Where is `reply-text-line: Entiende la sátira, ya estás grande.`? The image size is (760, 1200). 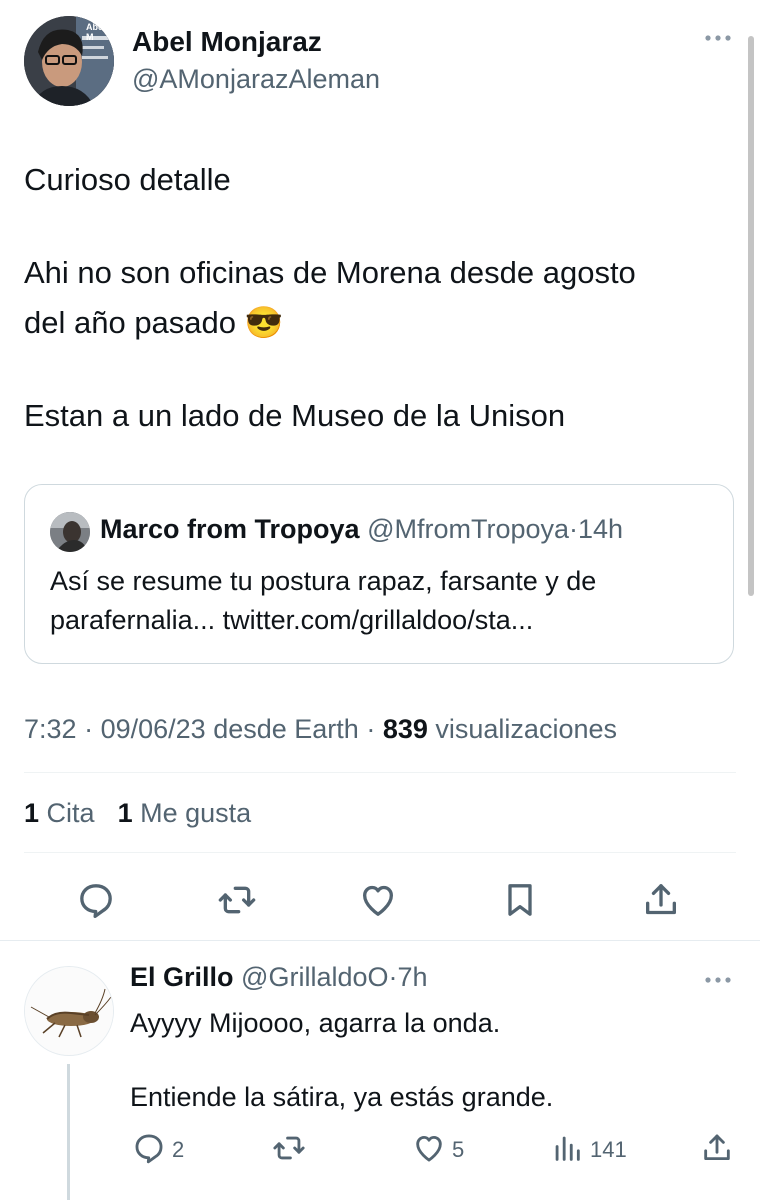
reply-text-line: Entiende la sátira, ya estás grande. is located at coordinates (342, 1097).